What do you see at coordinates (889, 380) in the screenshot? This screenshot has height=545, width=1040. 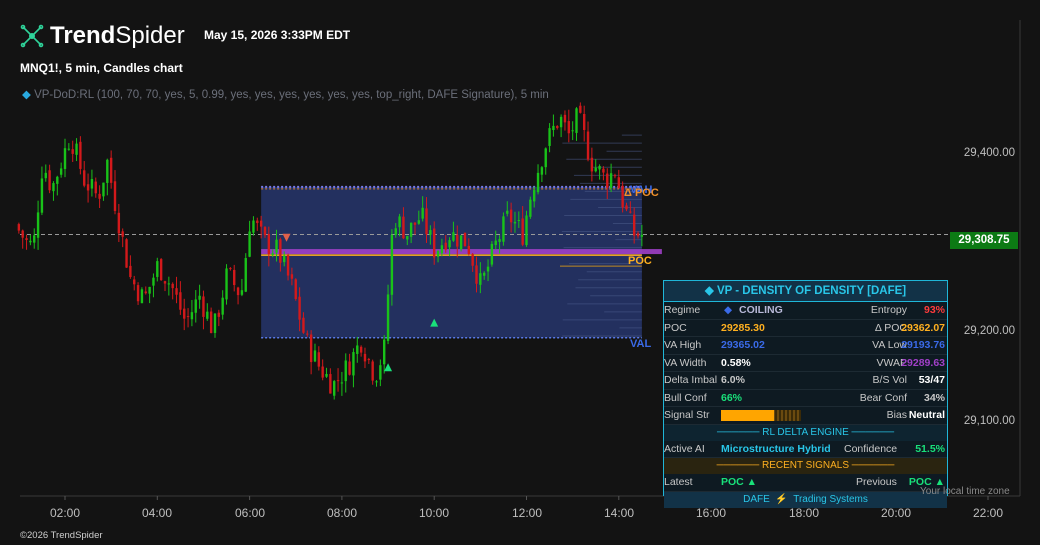 I see `row-label-right: B/S Vol` at bounding box center [889, 380].